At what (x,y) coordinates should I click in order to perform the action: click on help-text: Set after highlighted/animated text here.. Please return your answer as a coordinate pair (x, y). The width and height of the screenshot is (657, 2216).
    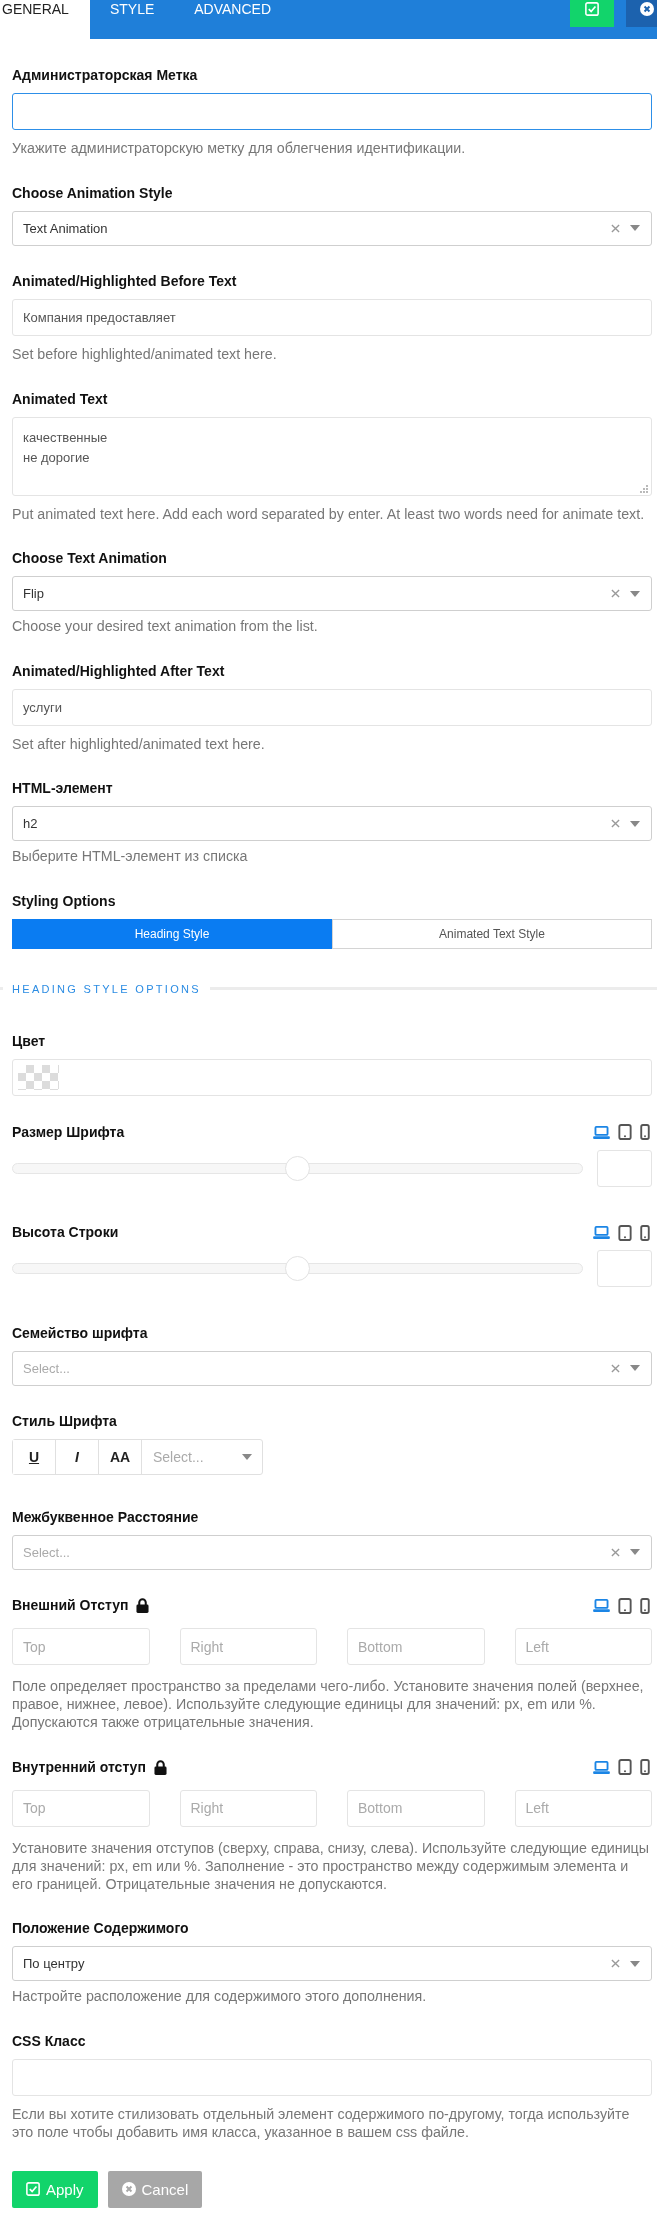
    Looking at the image, I should click on (139, 743).